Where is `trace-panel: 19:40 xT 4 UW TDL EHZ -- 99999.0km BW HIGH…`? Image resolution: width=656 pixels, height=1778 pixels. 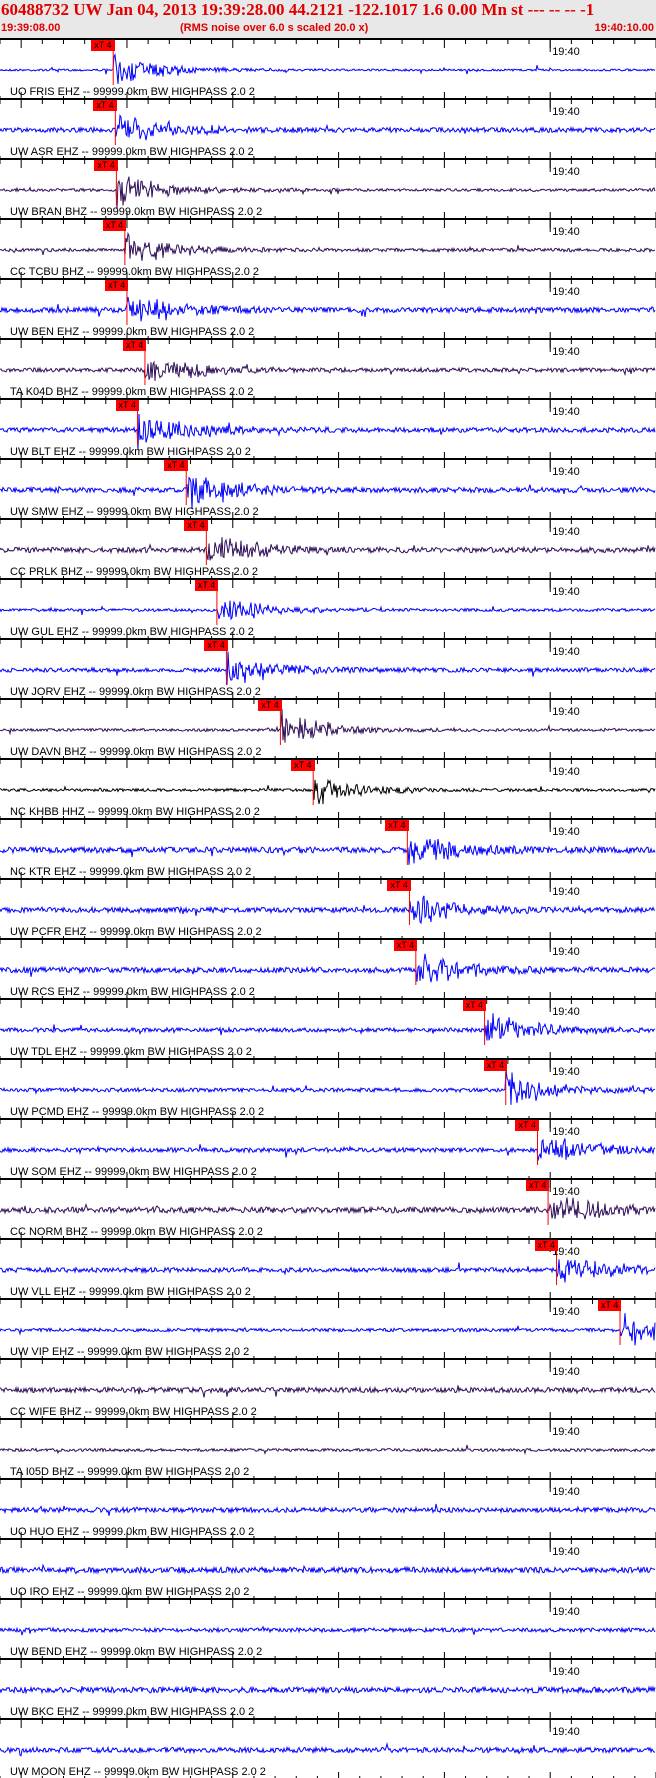
trace-panel: 19:40 xT 4 UW TDL EHZ -- 99999.0km BW HIGH… is located at coordinates (328, 1028).